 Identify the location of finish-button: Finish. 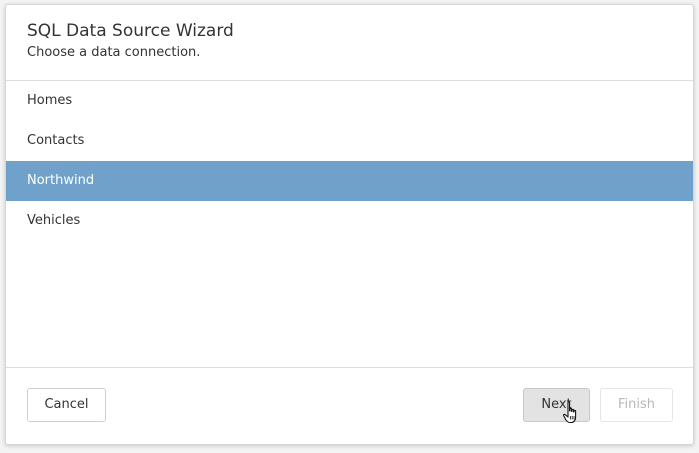
(636, 405).